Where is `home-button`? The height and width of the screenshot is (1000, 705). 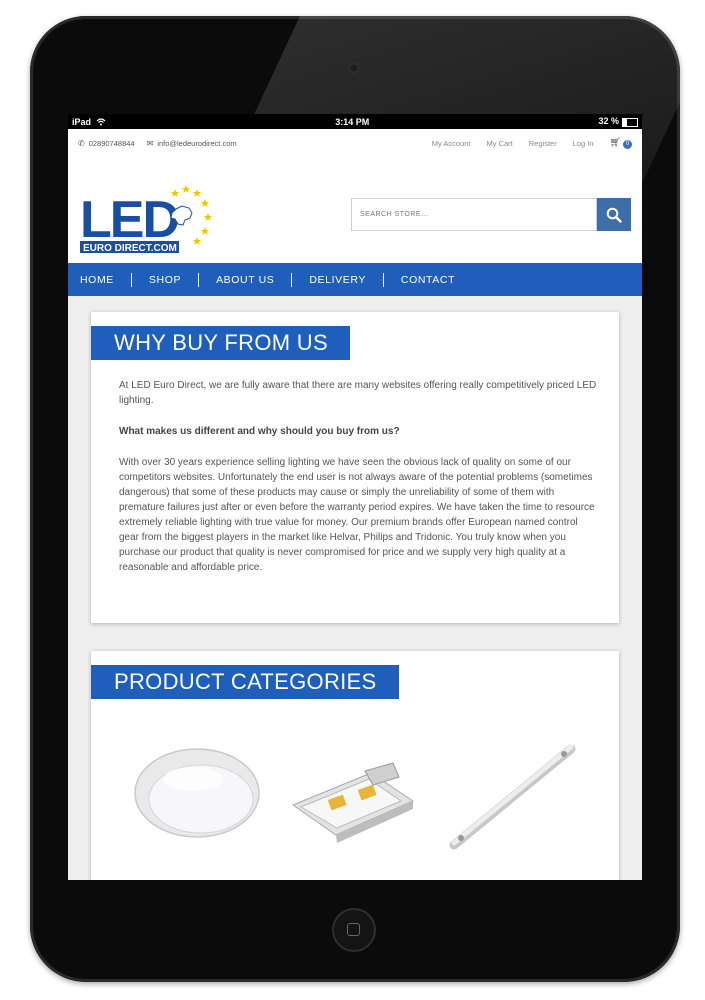 home-button is located at coordinates (354, 930).